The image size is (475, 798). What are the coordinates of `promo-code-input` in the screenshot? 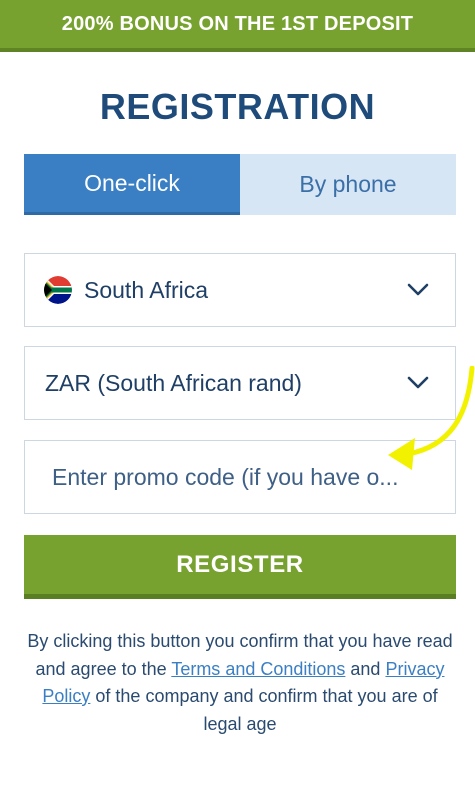 It's located at (247, 477).